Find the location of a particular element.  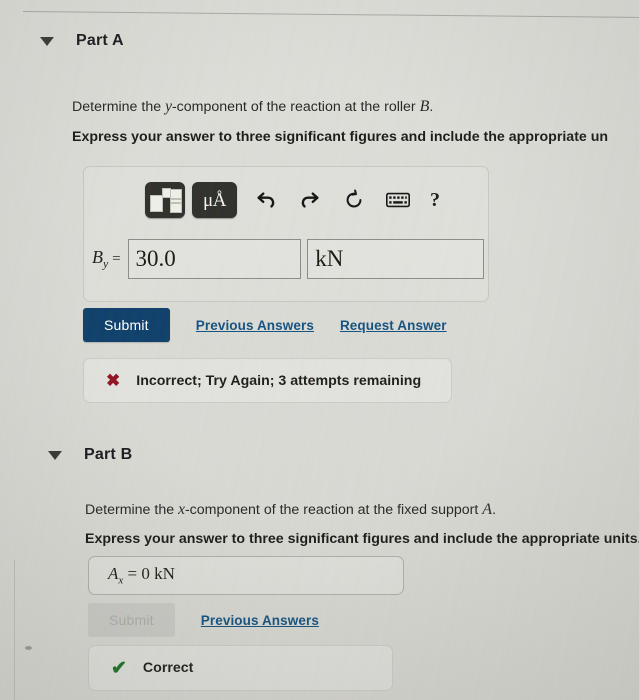

part-a-answer-input: 30.0 is located at coordinates (214, 259).